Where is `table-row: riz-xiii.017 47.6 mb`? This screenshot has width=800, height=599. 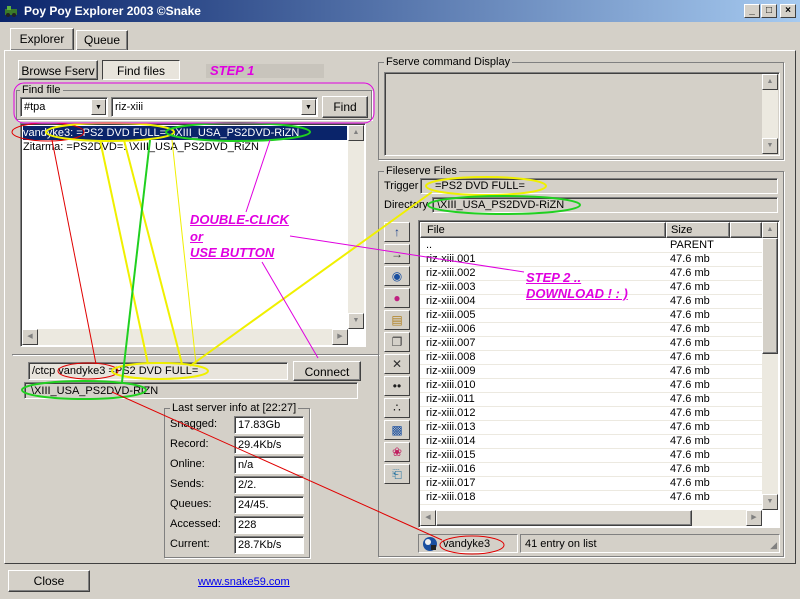
table-row: riz-xiii.017 47.6 mb is located at coordinates (591, 484).